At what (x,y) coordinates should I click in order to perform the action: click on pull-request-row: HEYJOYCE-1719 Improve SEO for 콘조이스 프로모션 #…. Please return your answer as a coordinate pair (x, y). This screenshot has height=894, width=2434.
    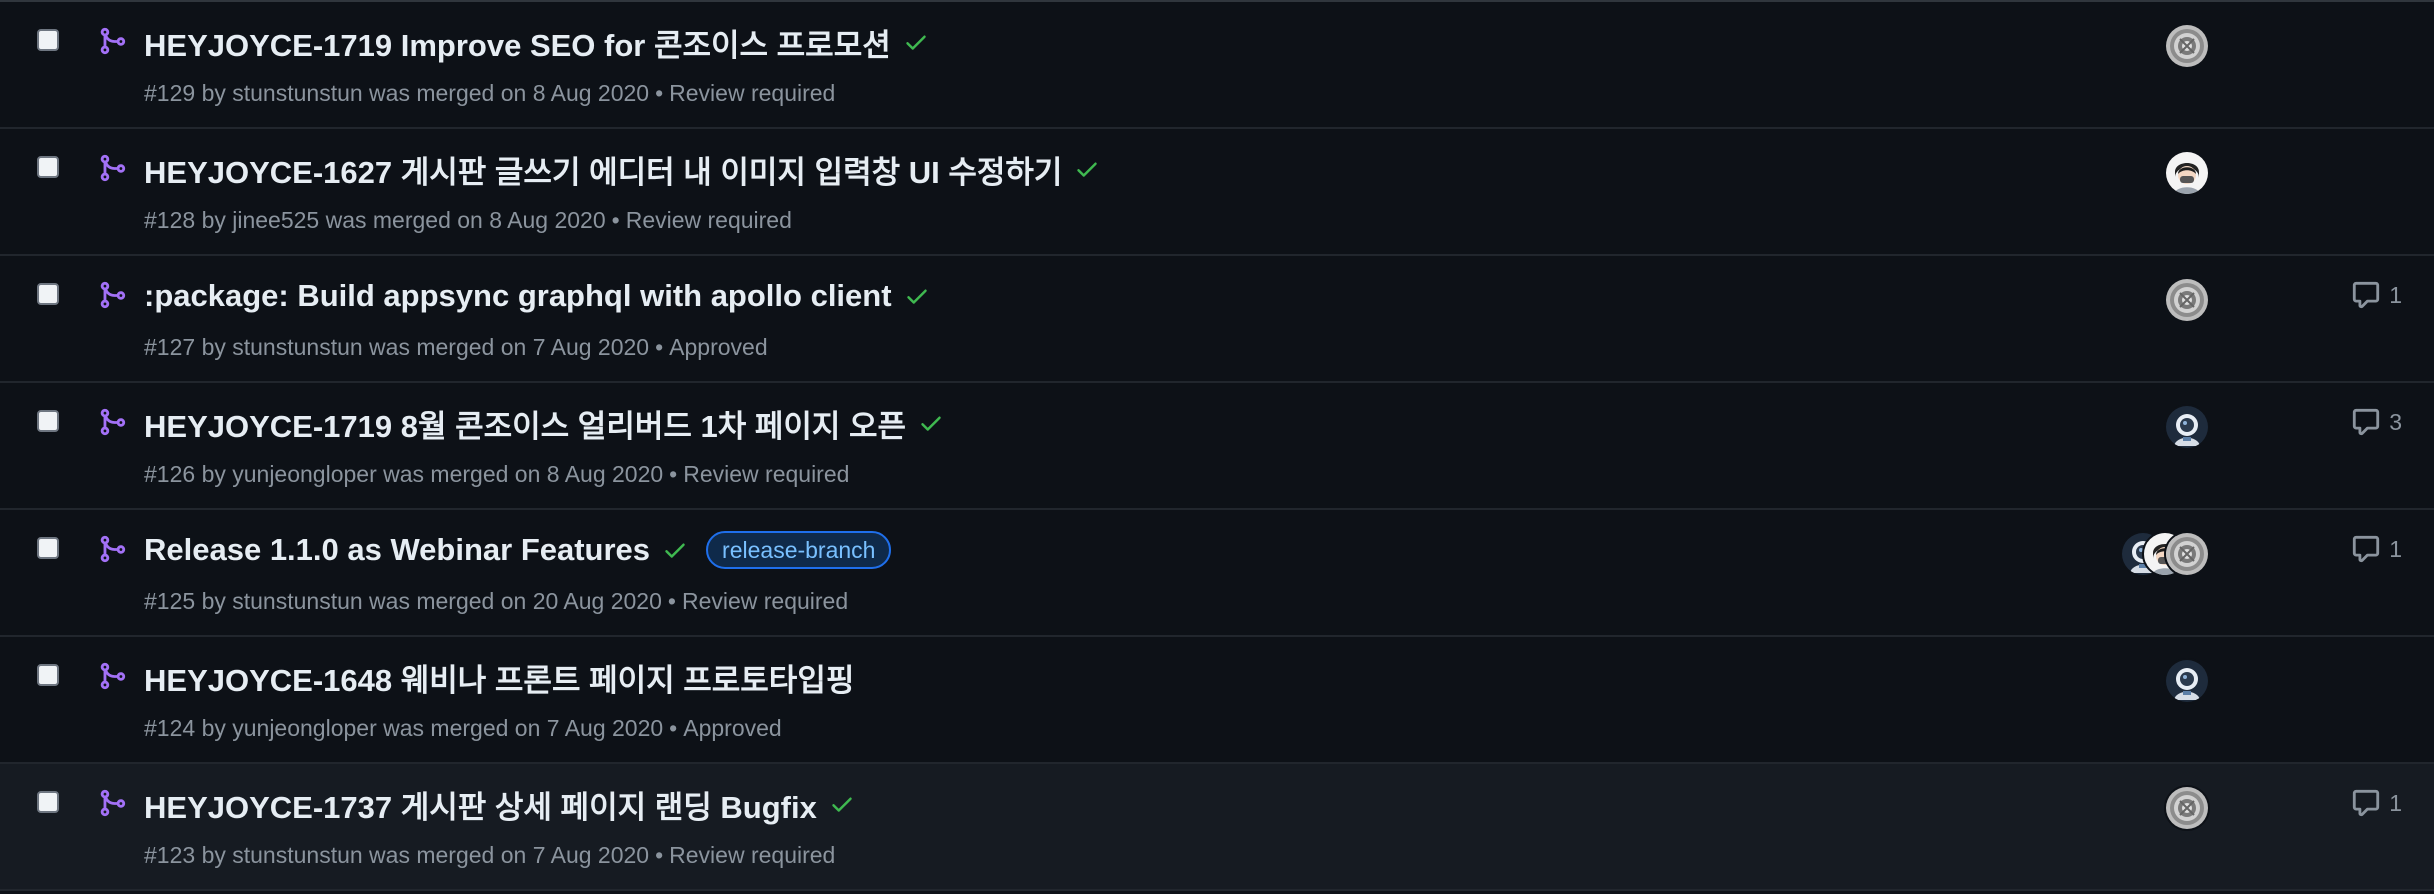
    Looking at the image, I should click on (1217, 65).